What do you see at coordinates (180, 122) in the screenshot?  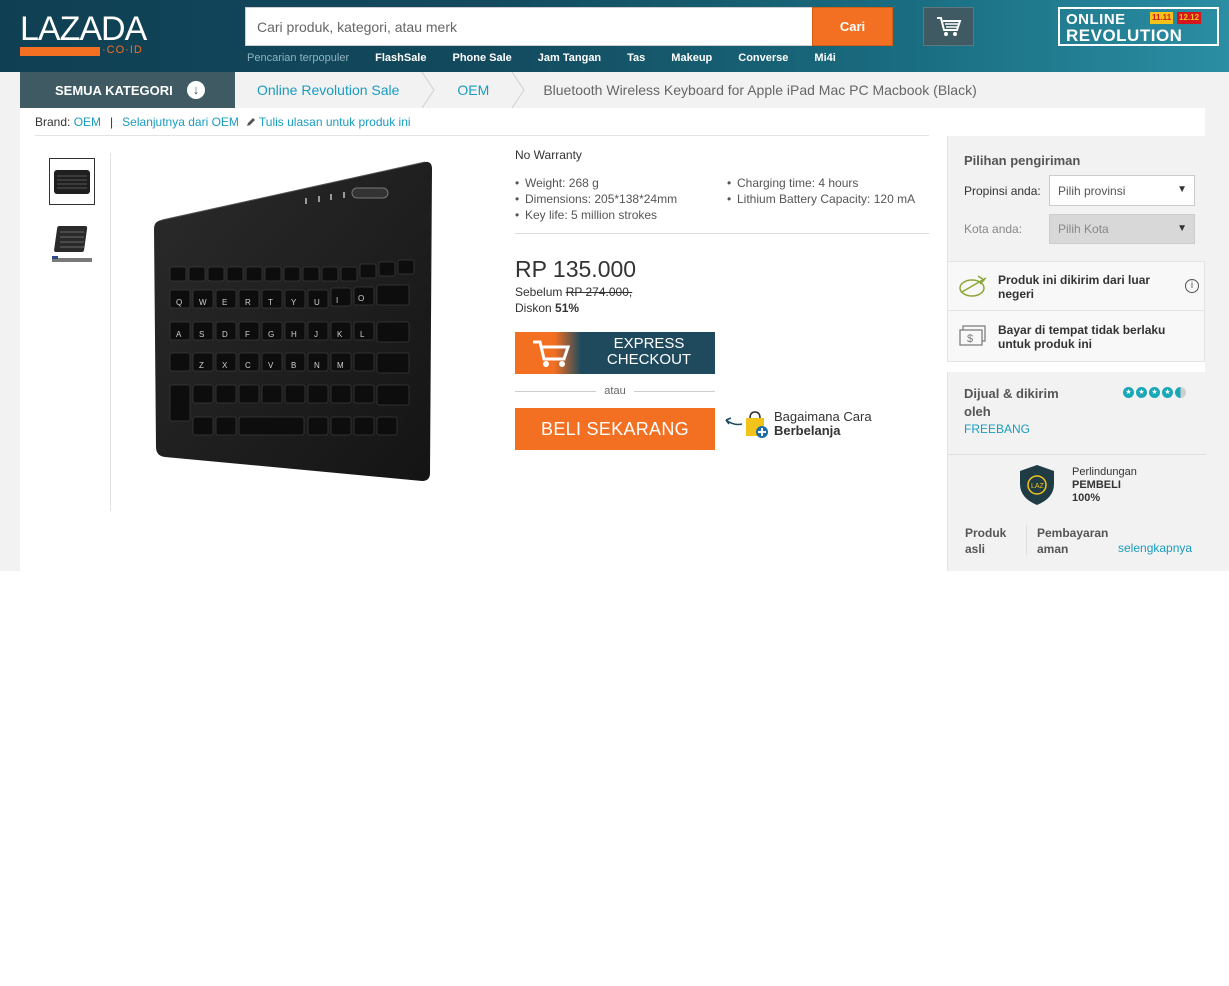 I see `more-from-brand-link: Selanjutnya dari OEM` at bounding box center [180, 122].